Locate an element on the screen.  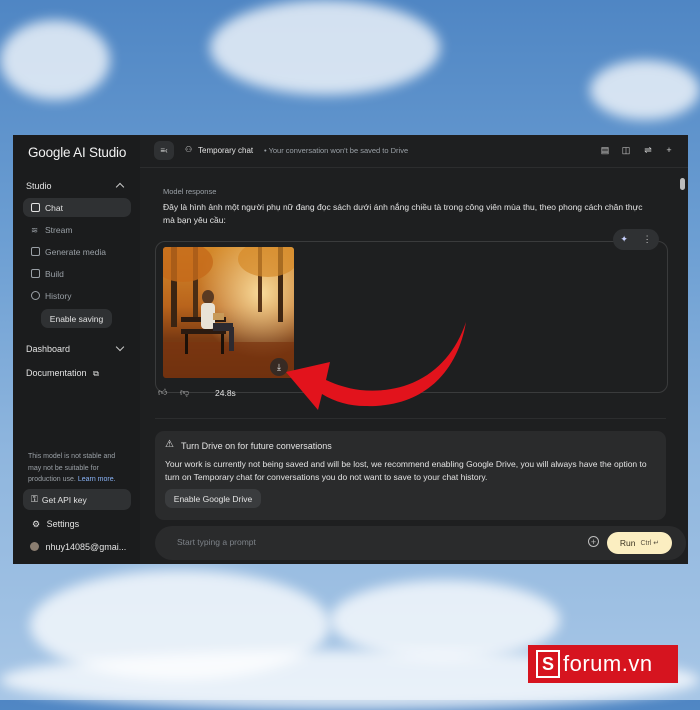
settings-link: ⚙ Settings is located at coordinates (55, 524).